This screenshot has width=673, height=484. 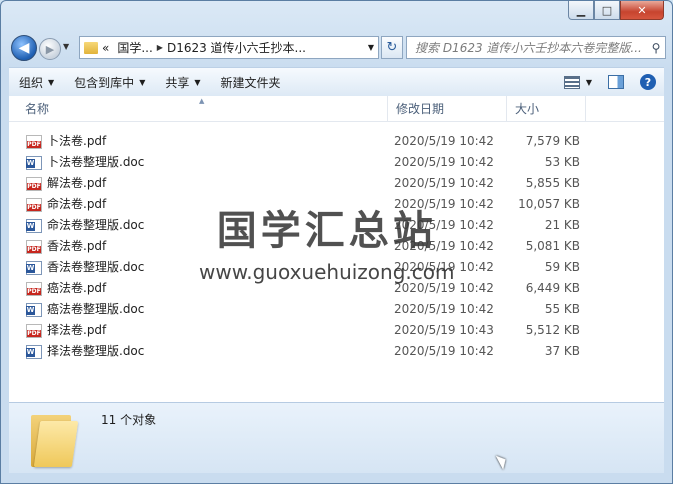 I want to click on table-row: 癌法卷.pdf 2020/5/19 10:42 6,449 KB, so click(x=336, y=288).